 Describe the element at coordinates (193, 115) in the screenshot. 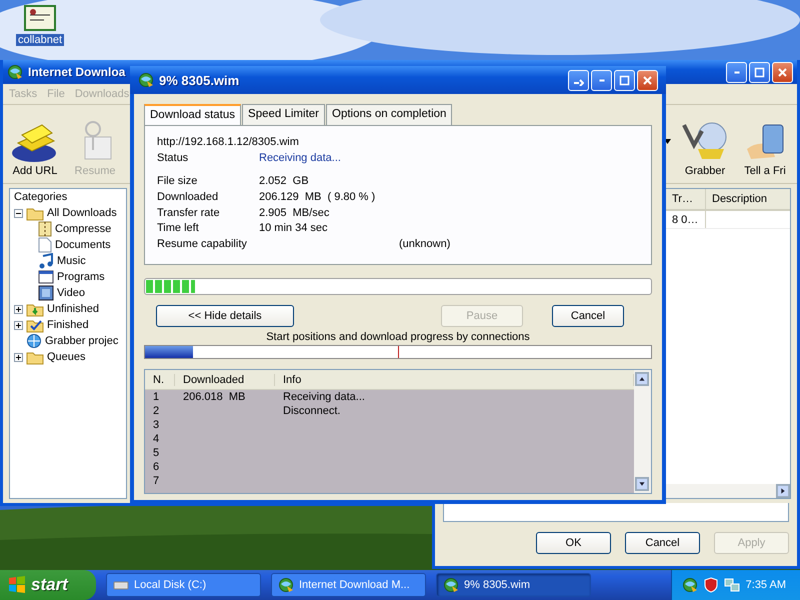

I see `tab: Download status` at that location.